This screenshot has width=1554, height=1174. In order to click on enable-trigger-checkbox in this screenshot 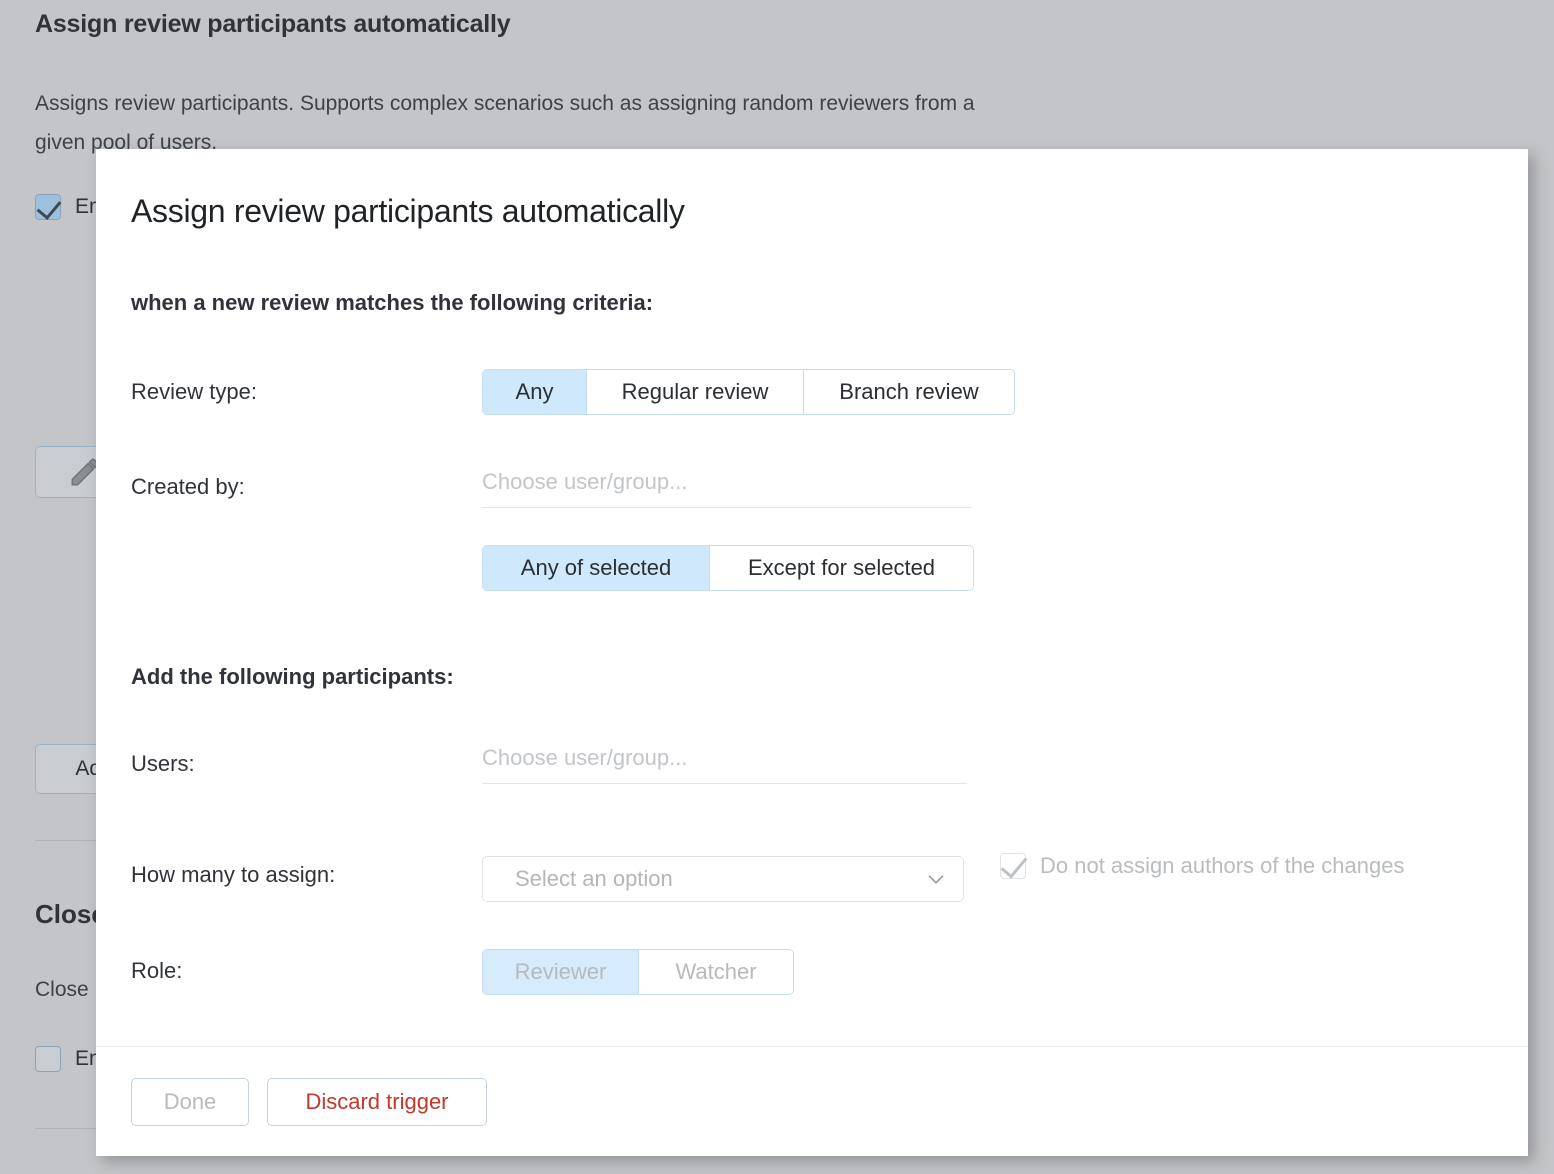, I will do `click(48, 207)`.